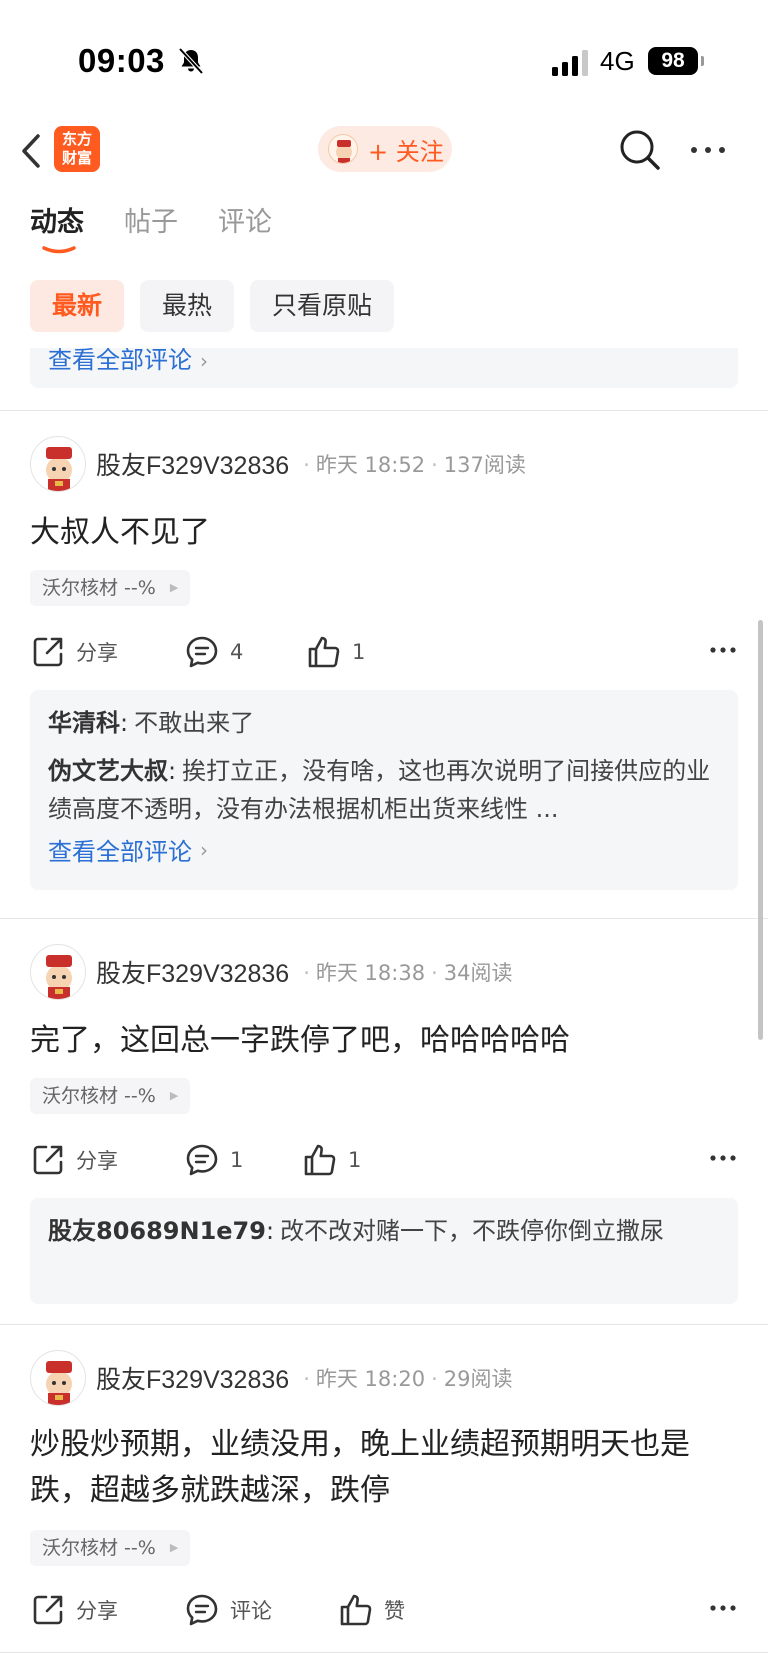 Image resolution: width=768 pixels, height=1670 pixels. What do you see at coordinates (151, 230) in the screenshot?
I see `tab-posts: 帖子` at bounding box center [151, 230].